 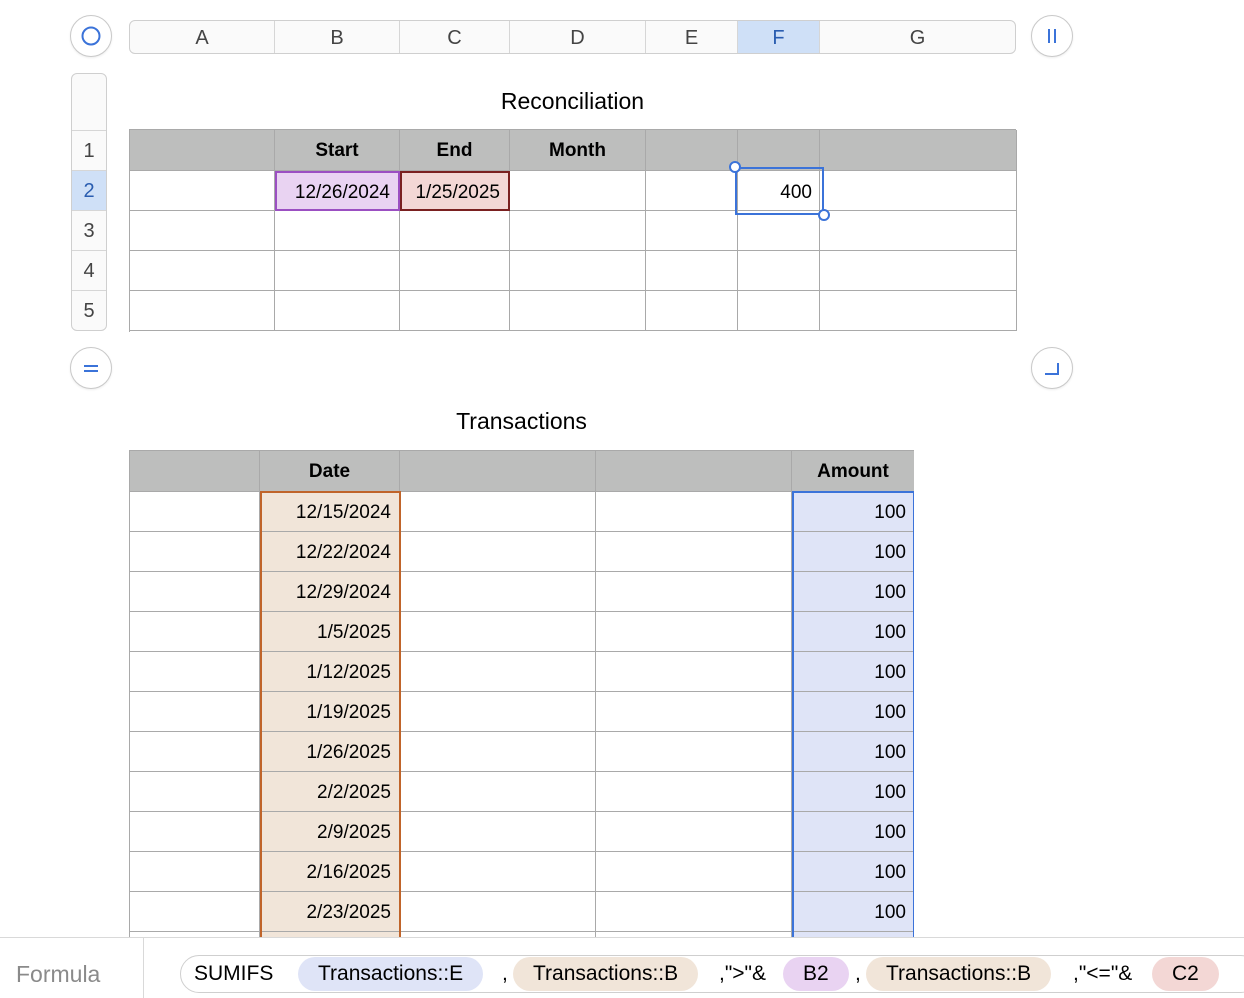 What do you see at coordinates (692, 150) in the screenshot?
I see `recon-header-e` at bounding box center [692, 150].